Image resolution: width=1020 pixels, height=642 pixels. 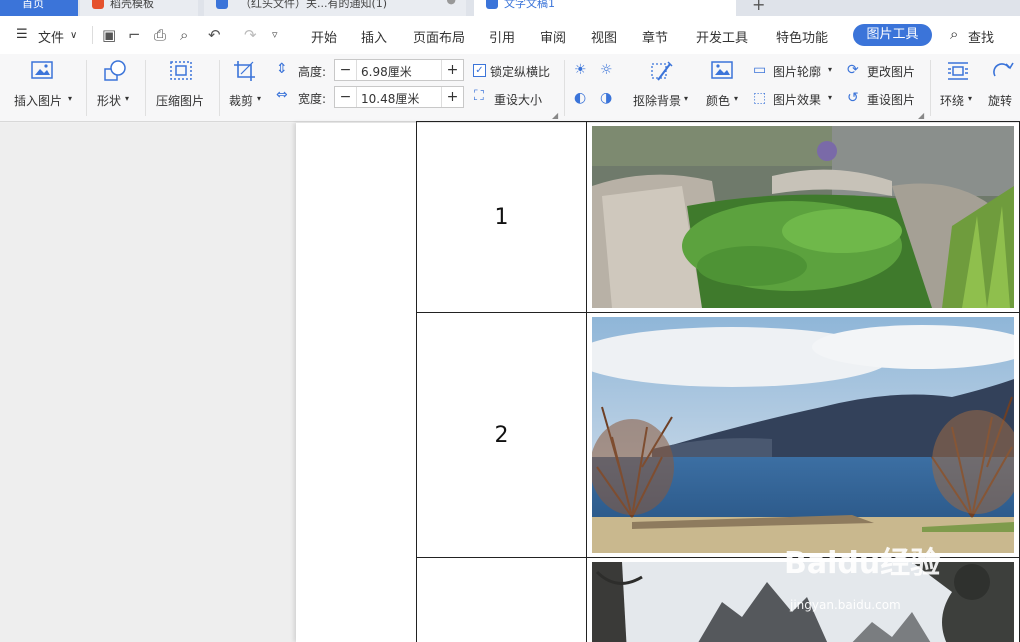 I want to click on height-label: 高度:, so click(x=312, y=72).